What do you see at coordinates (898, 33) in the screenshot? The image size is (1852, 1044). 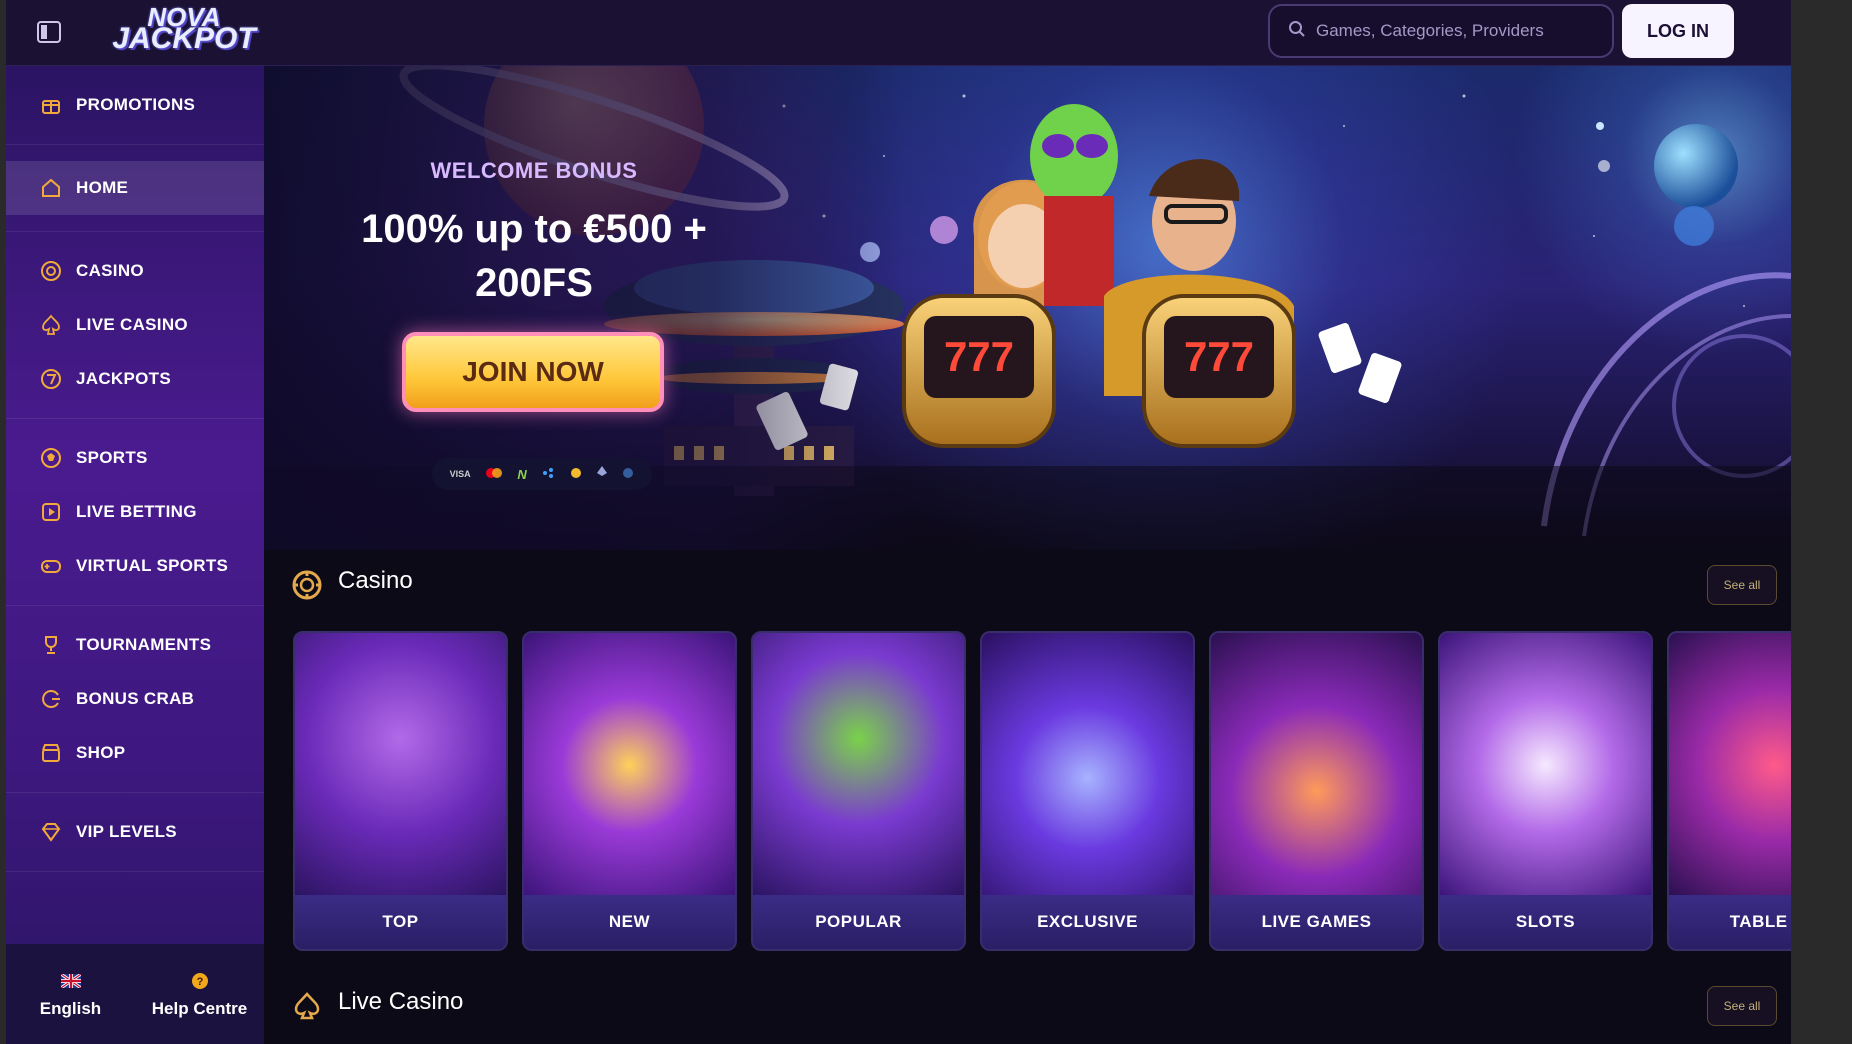 I see `top-bar: NOVA JACKPOT LOG IN` at bounding box center [898, 33].